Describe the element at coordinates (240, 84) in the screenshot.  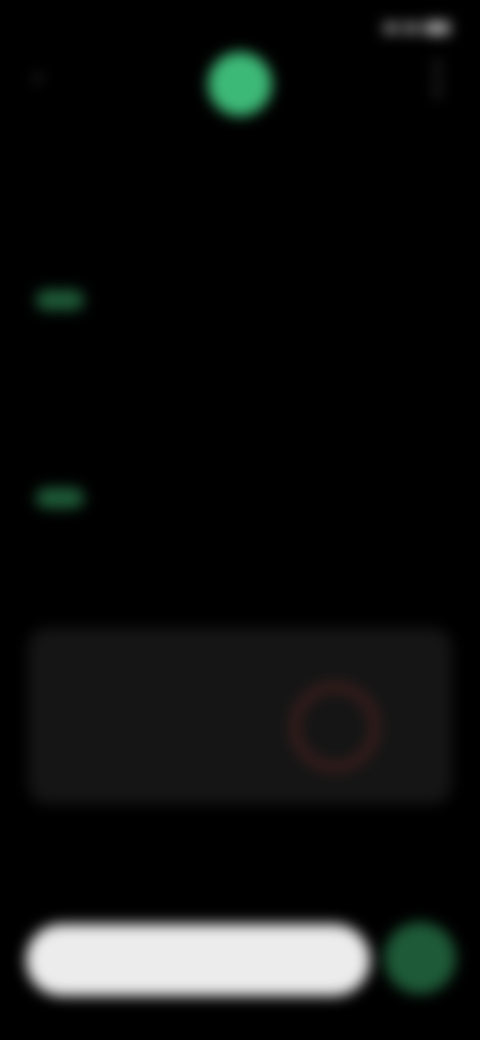
I see `avatar` at that location.